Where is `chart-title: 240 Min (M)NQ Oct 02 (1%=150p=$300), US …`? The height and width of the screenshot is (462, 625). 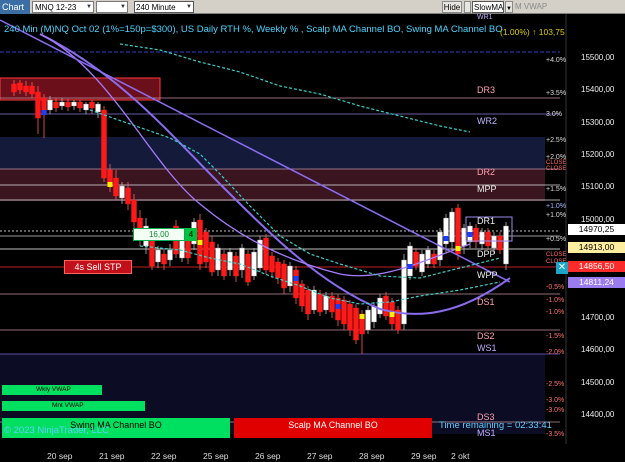 chart-title: 240 Min (M)NQ Oct 02 (1%=150p=$300), US … is located at coordinates (253, 29).